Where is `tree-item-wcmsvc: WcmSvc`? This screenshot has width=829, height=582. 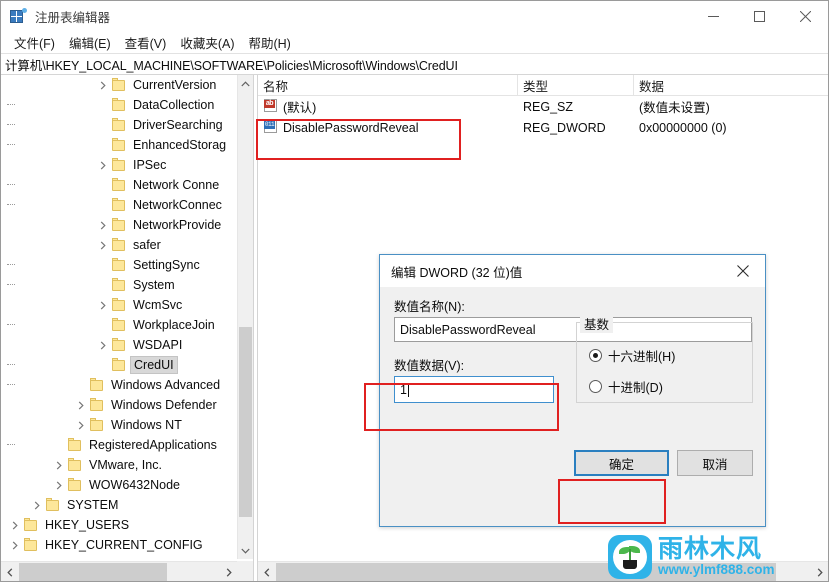 tree-item-wcmsvc: WcmSvc is located at coordinates (119, 305).